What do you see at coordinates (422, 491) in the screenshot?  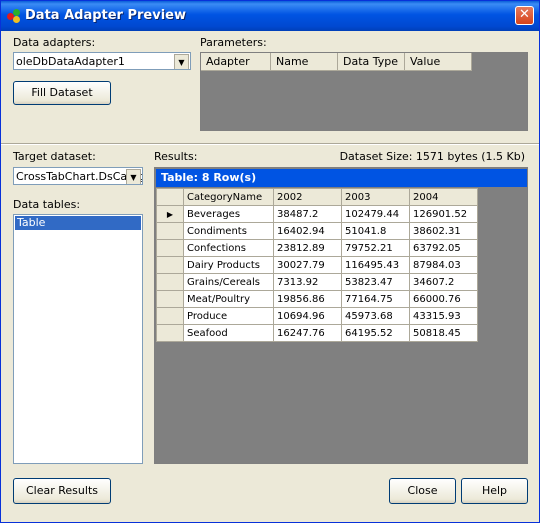 I see `close-button: Close` at bounding box center [422, 491].